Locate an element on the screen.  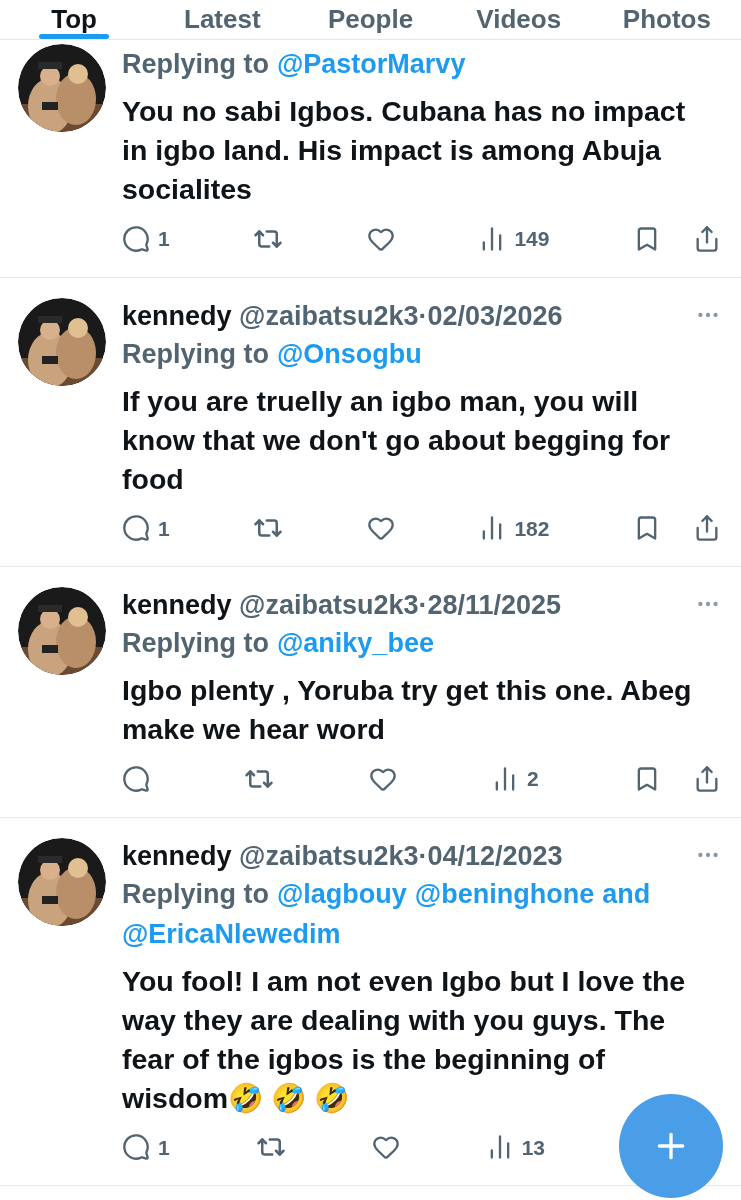
tab: Photos is located at coordinates (666, 19).